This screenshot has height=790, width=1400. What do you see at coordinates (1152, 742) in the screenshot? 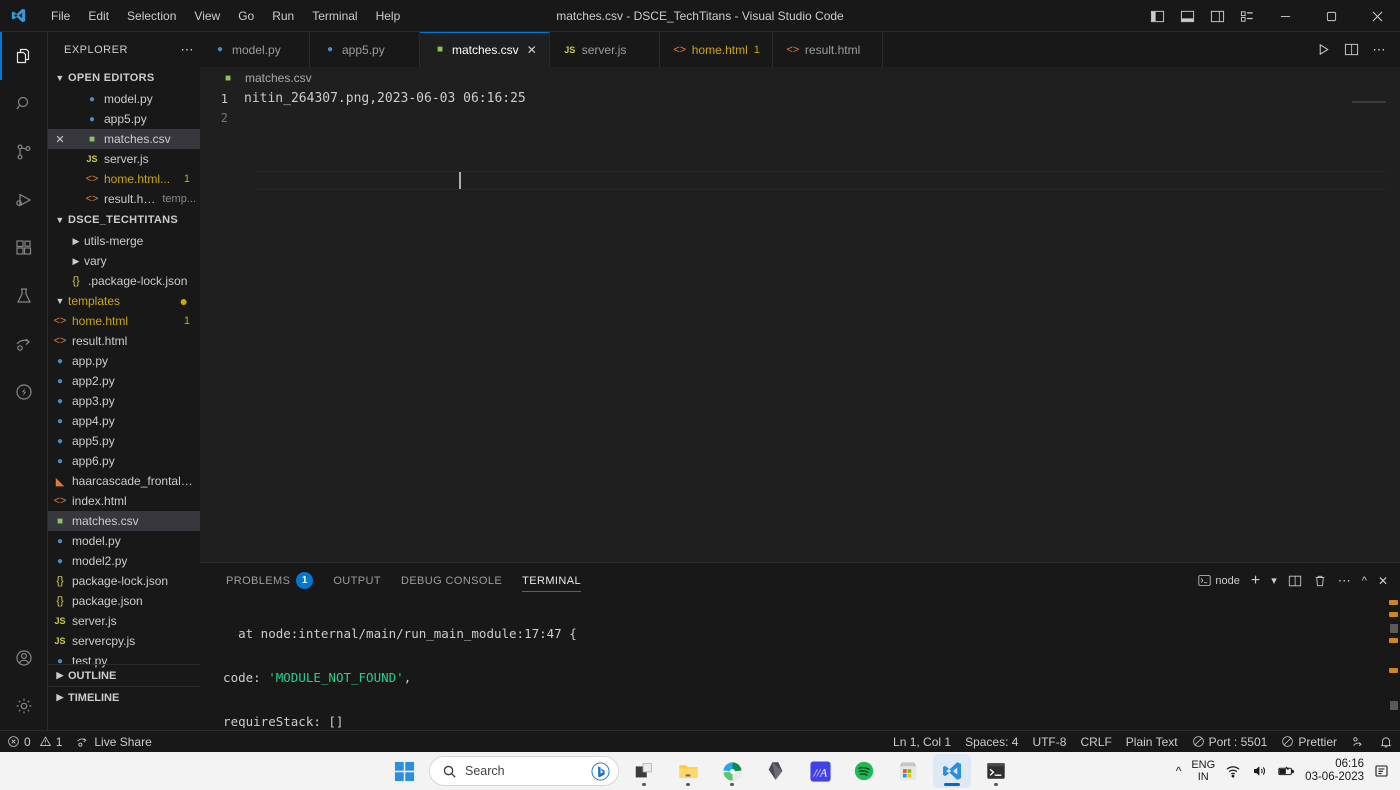
I see `status-language-mode: Plain Text` at bounding box center [1152, 742].